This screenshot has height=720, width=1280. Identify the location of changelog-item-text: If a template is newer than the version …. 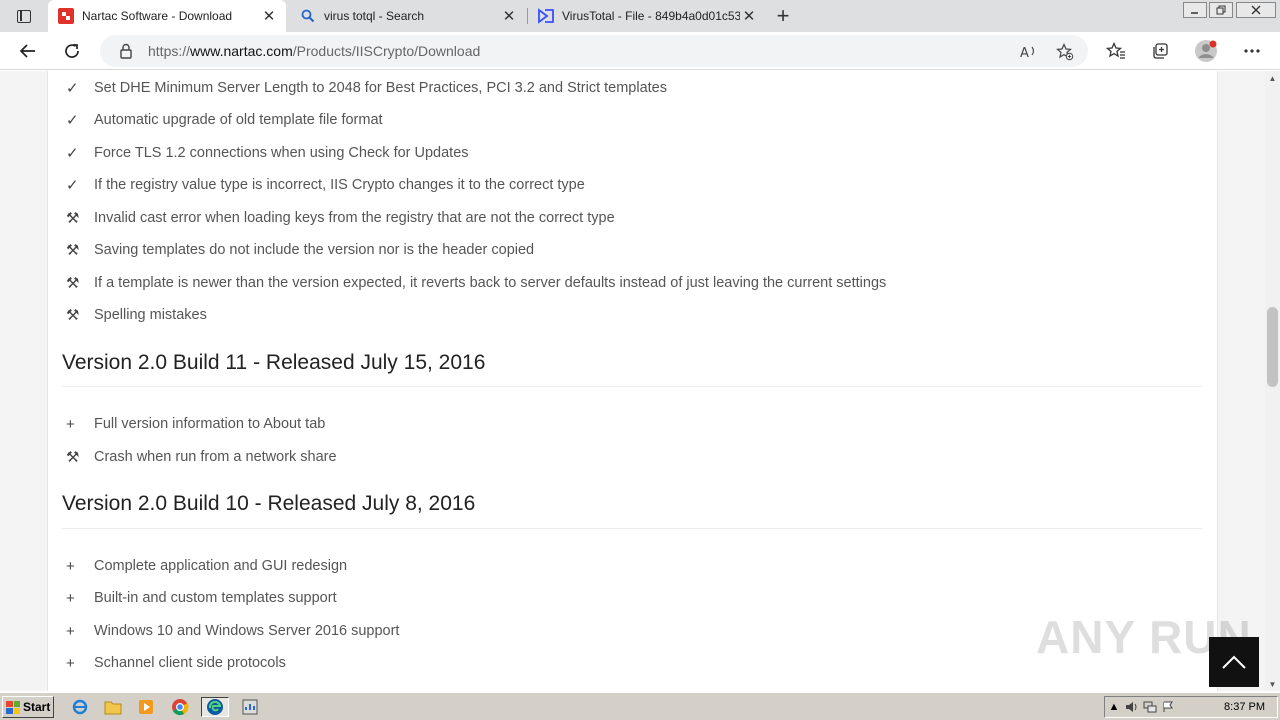
(490, 283).